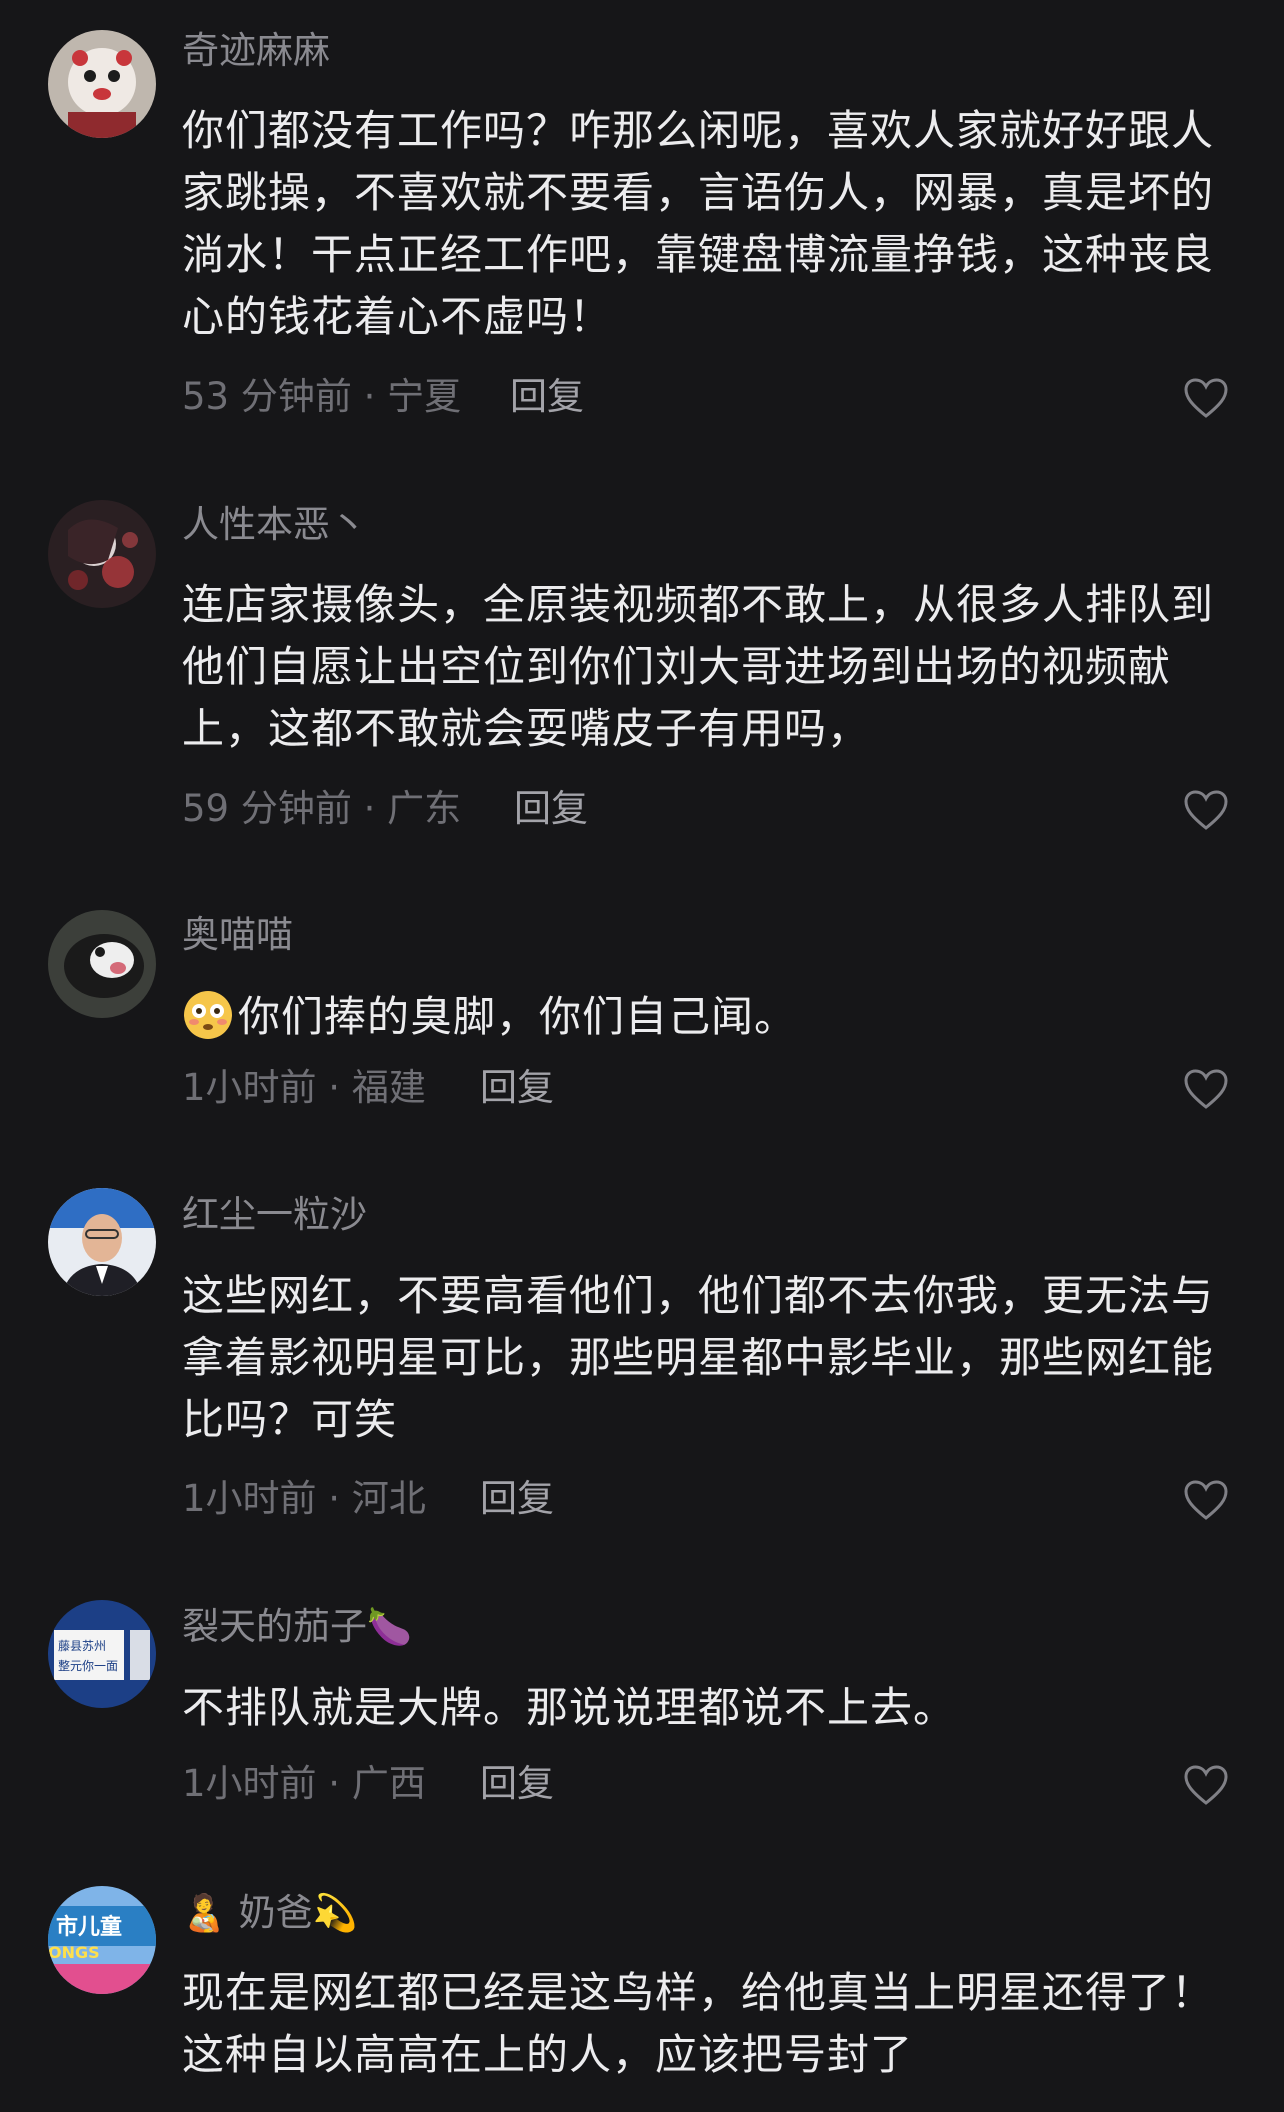  I want to click on comment-text: 你们捧的臭脚，你们自己闻。, so click(707, 1017).